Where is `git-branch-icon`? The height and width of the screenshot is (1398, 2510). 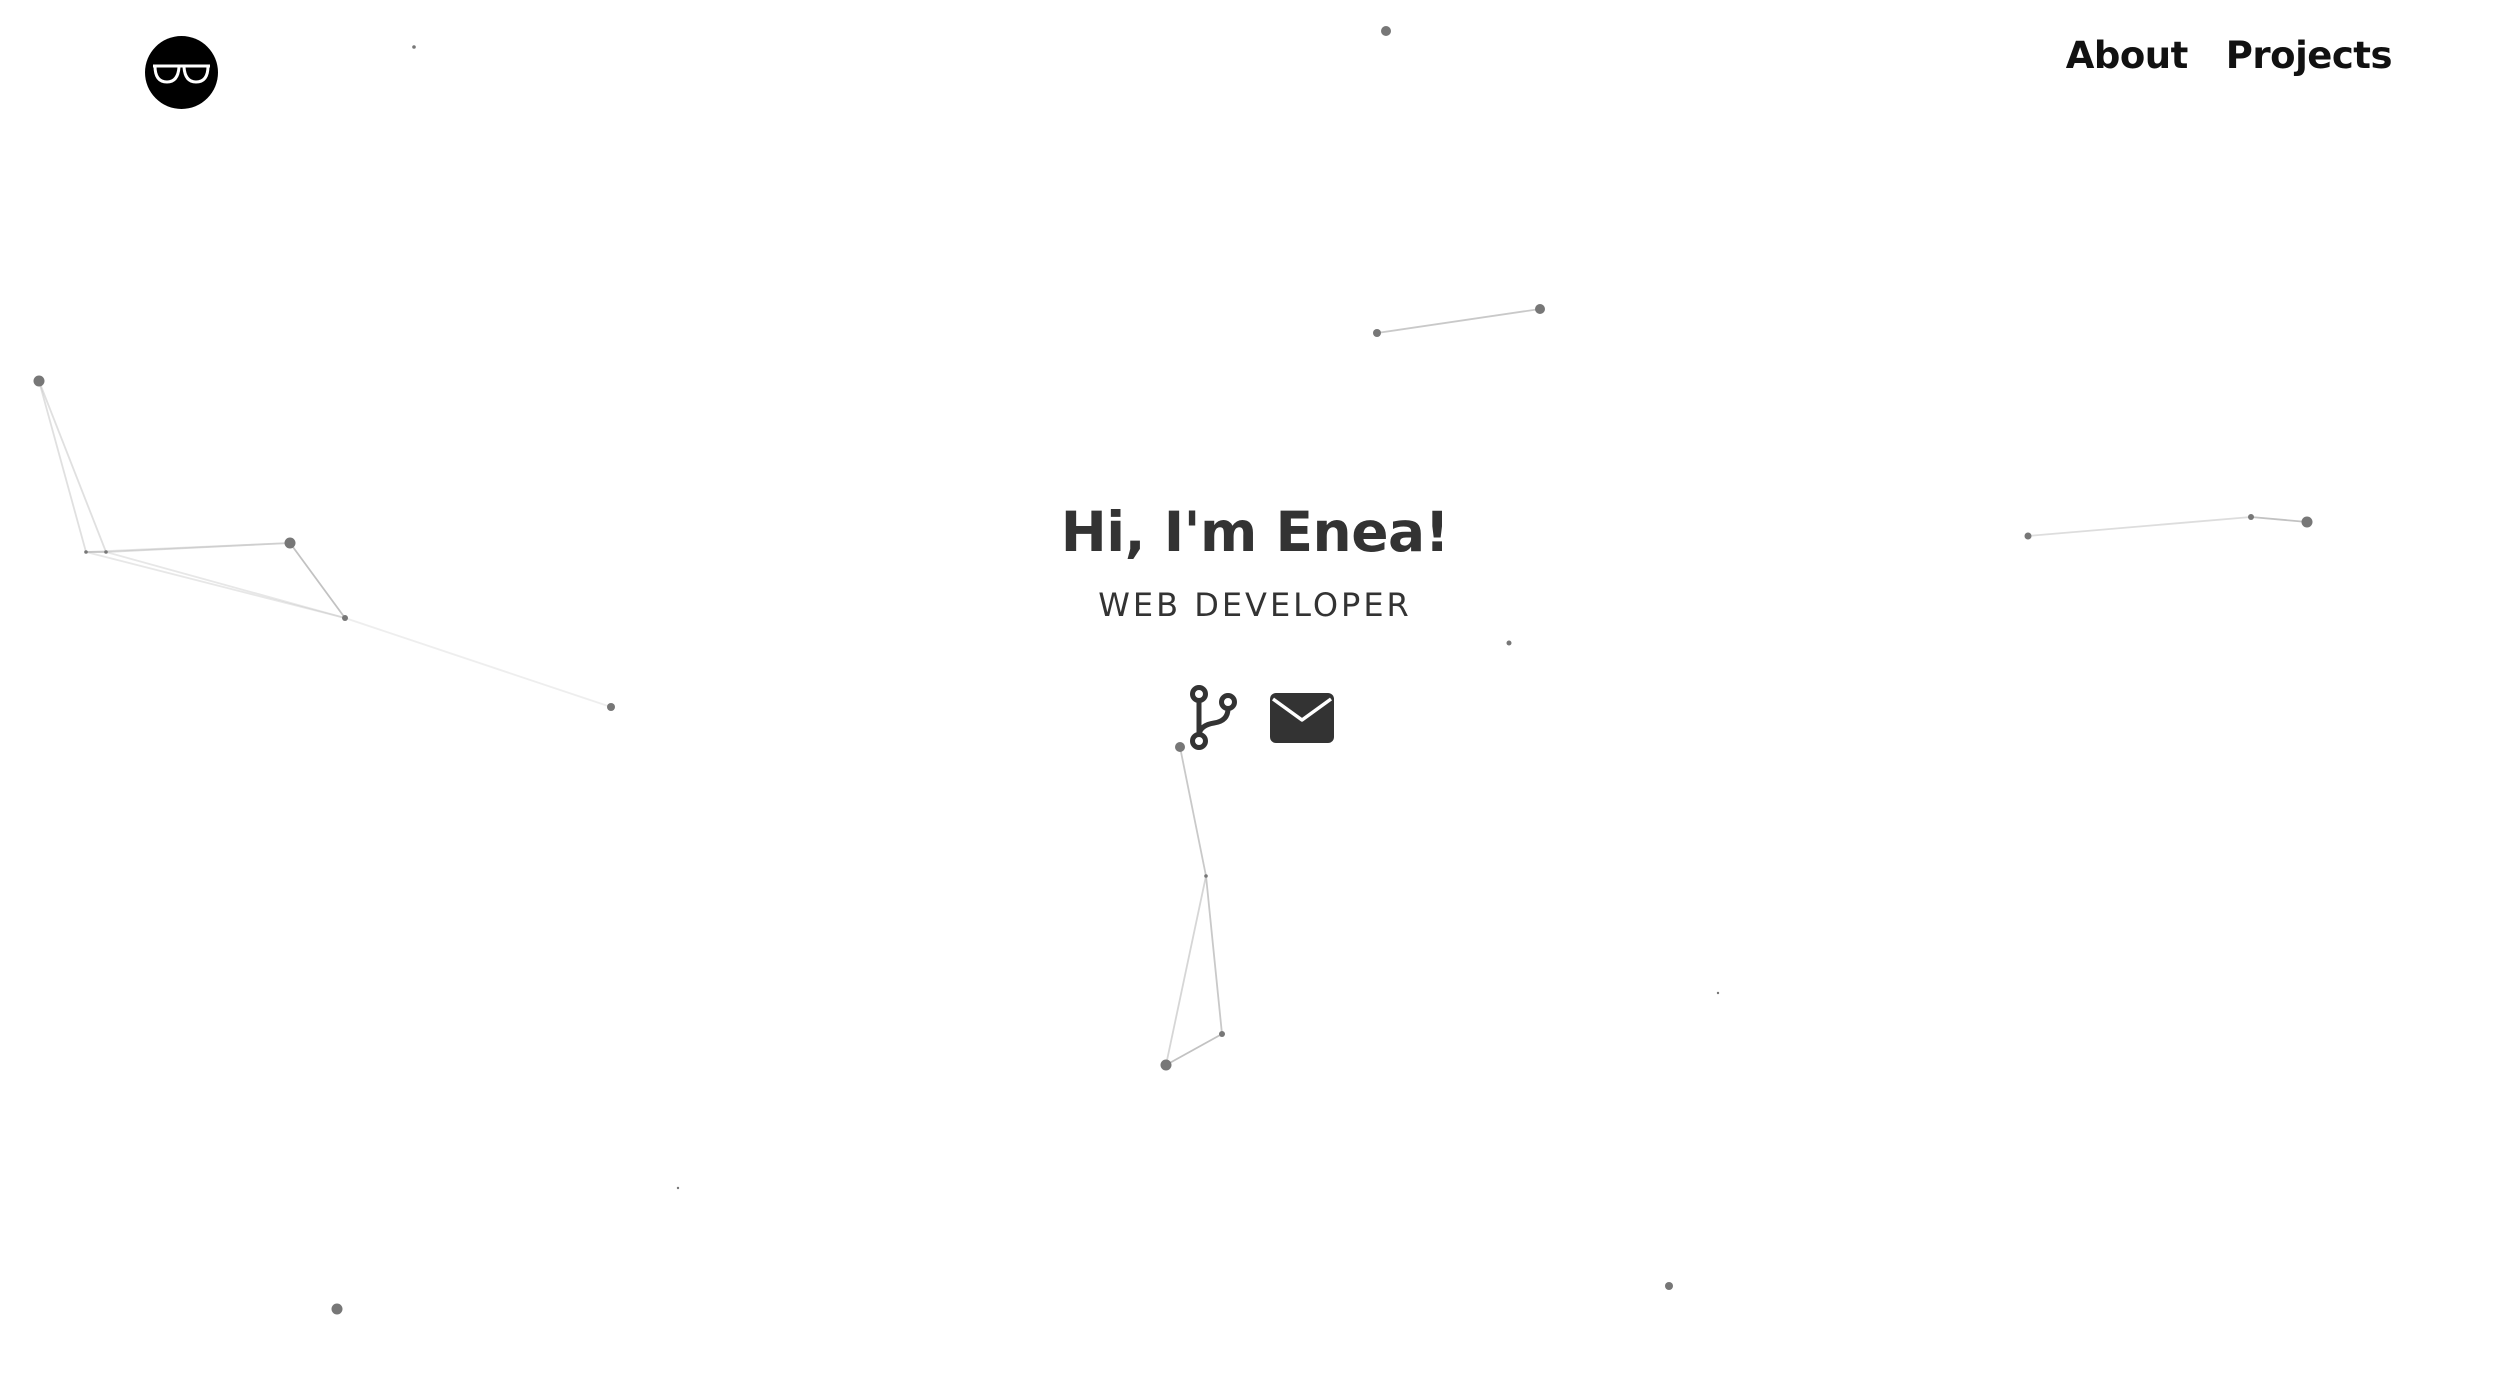
git-branch-icon is located at coordinates (1213, 717).